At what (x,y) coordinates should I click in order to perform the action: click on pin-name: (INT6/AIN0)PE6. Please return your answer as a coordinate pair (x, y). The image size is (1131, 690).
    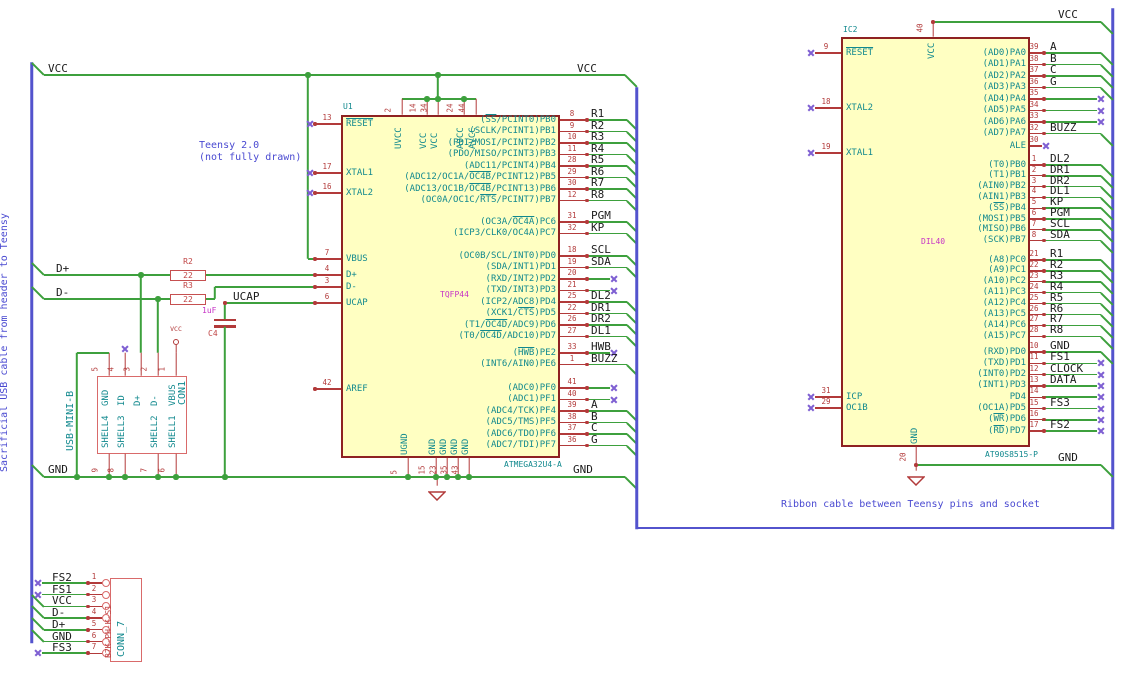
    Looking at the image, I should click on (518, 364).